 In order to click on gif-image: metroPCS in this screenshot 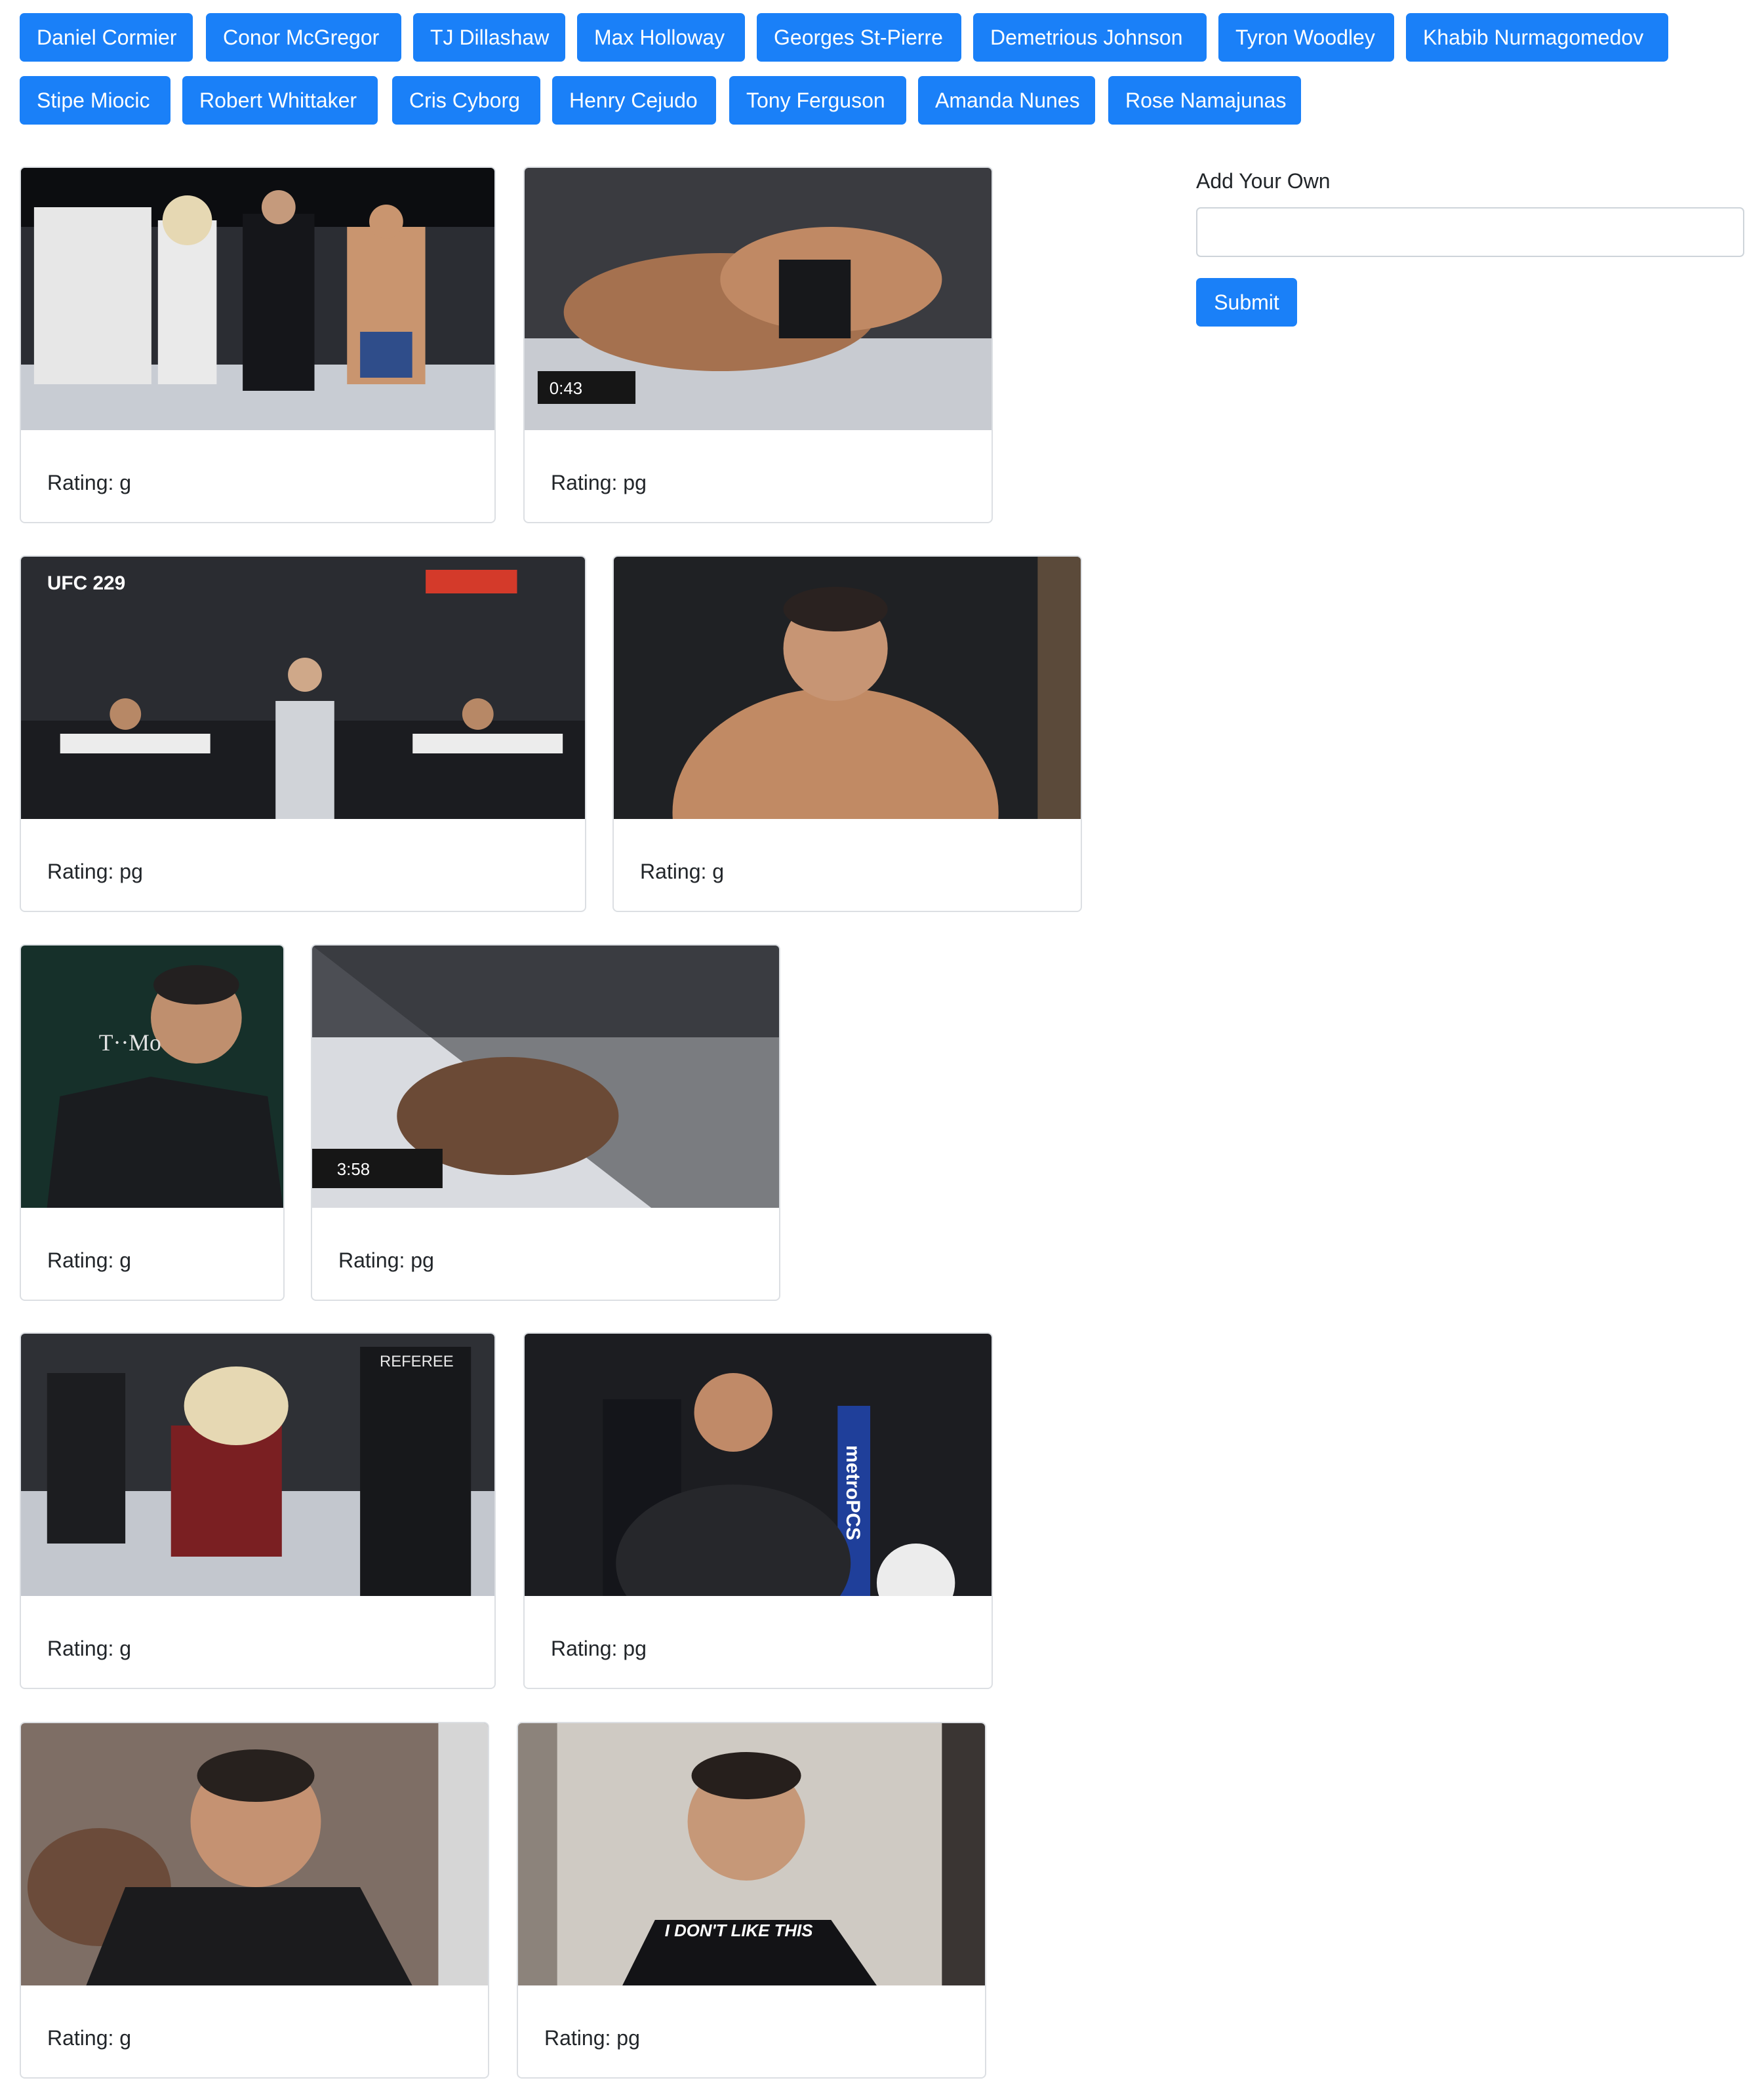, I will do `click(759, 1465)`.